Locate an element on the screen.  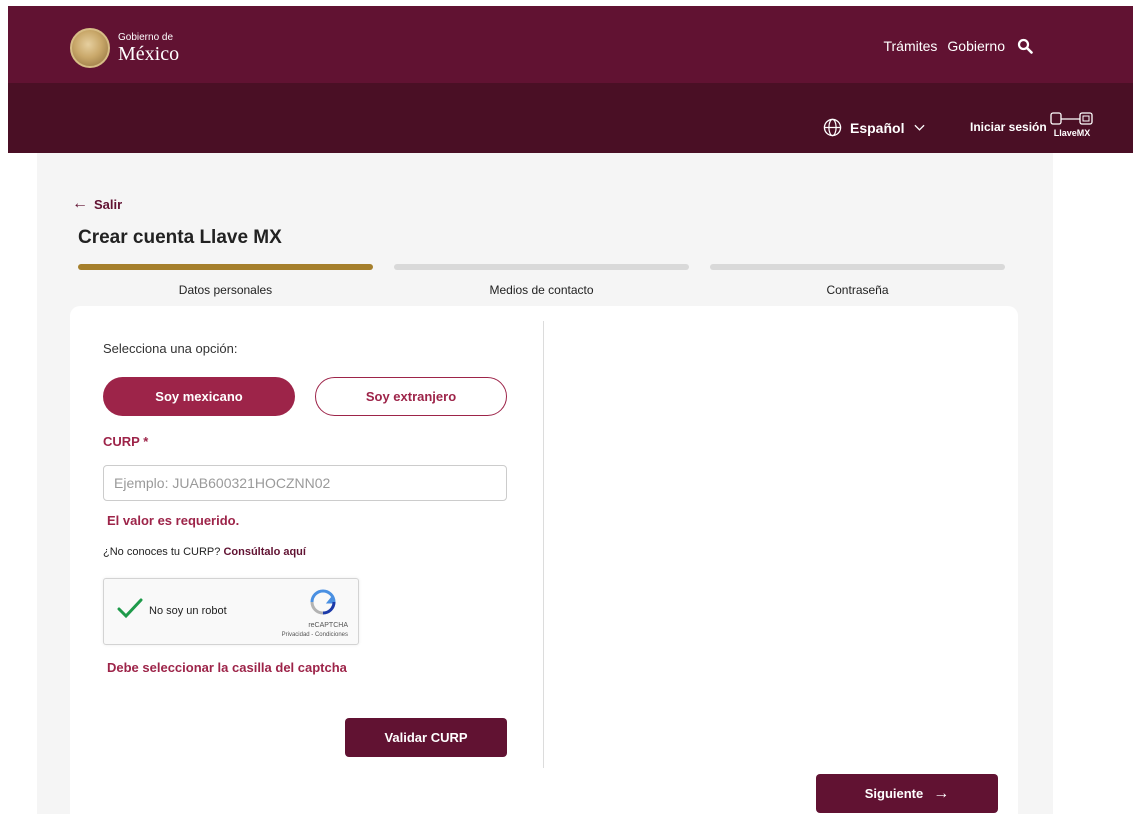
step-label-contrasena: Contraseña is located at coordinates (857, 290).